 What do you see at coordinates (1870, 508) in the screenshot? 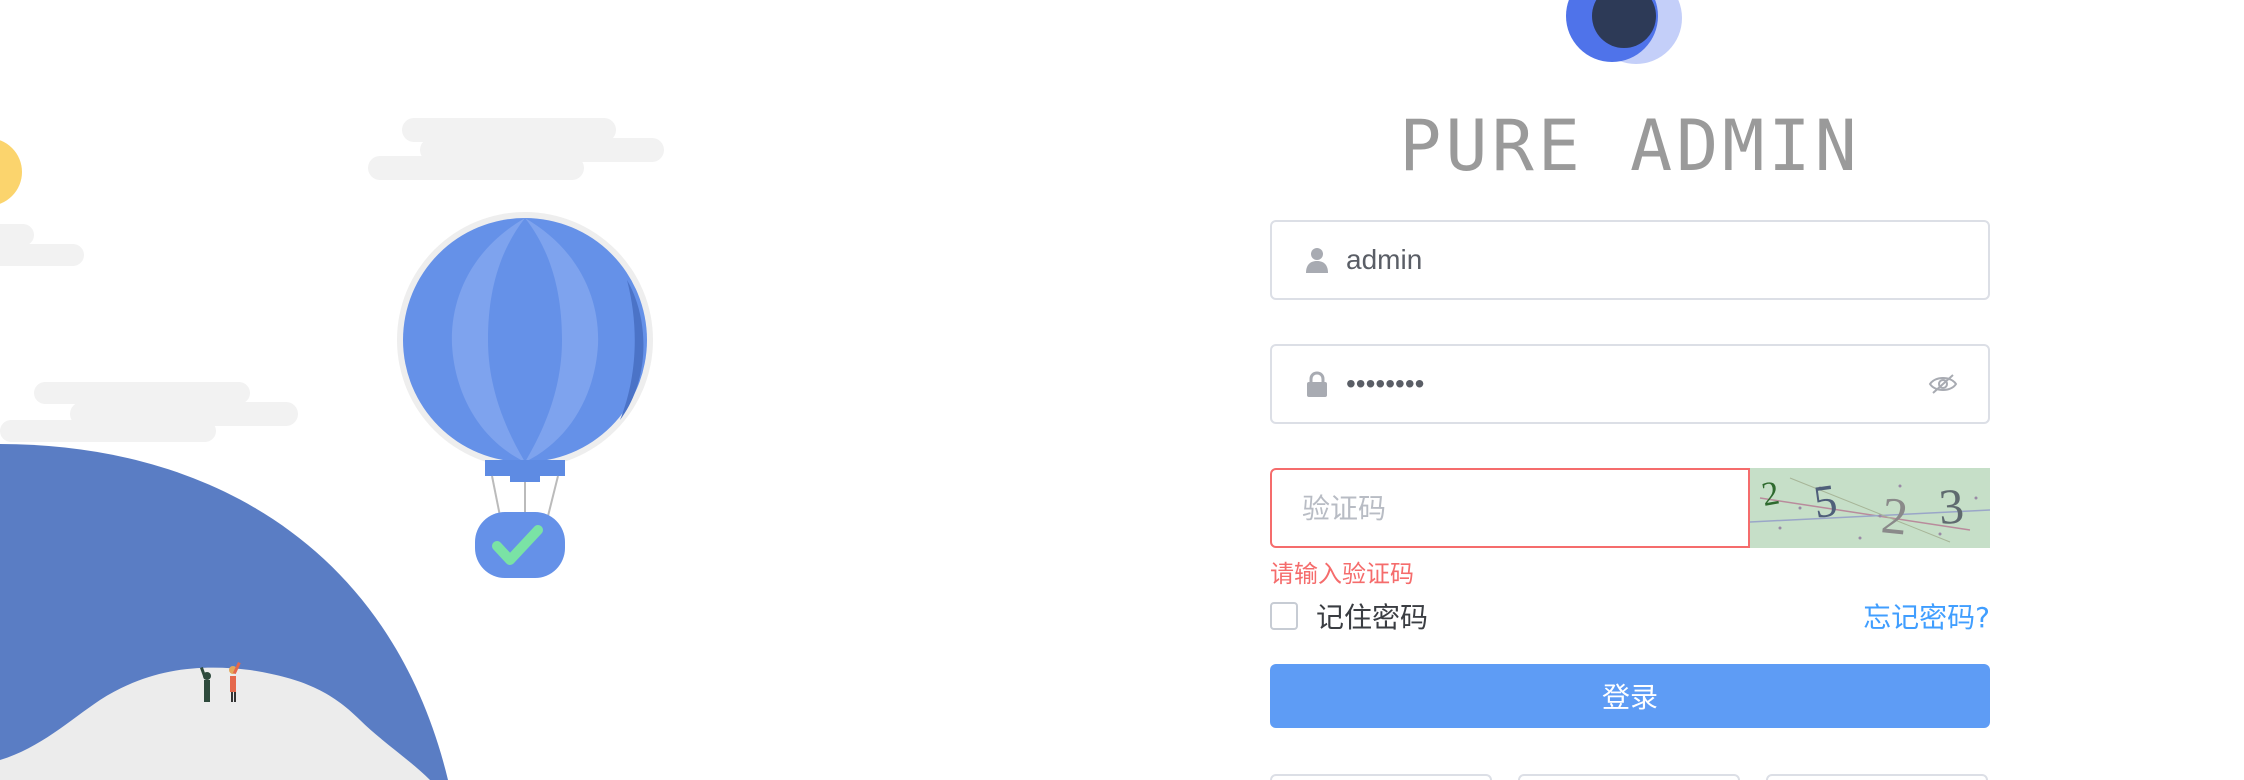
I see `captcha-image: 2 5 2 3` at bounding box center [1870, 508].